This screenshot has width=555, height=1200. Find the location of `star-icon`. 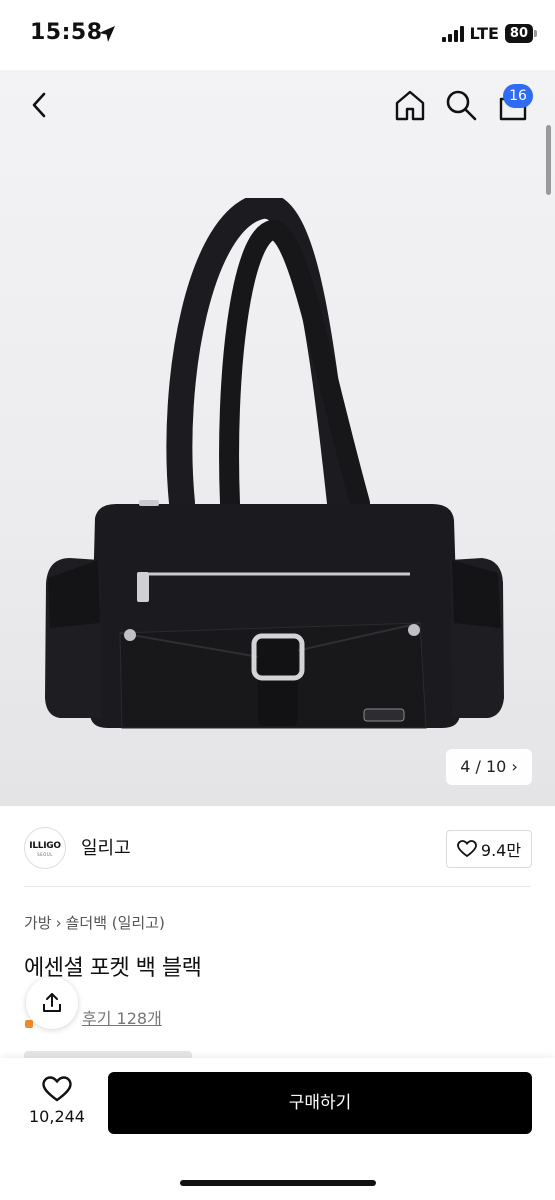

star-icon is located at coordinates (29, 1024).